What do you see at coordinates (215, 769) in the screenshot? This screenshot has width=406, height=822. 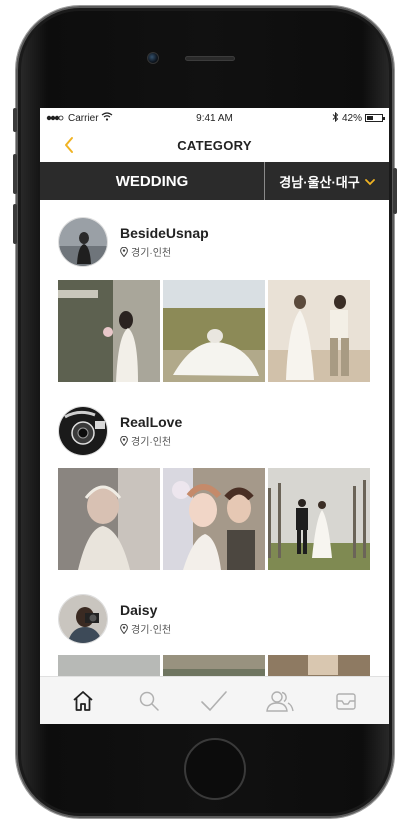 I see `home-button` at bounding box center [215, 769].